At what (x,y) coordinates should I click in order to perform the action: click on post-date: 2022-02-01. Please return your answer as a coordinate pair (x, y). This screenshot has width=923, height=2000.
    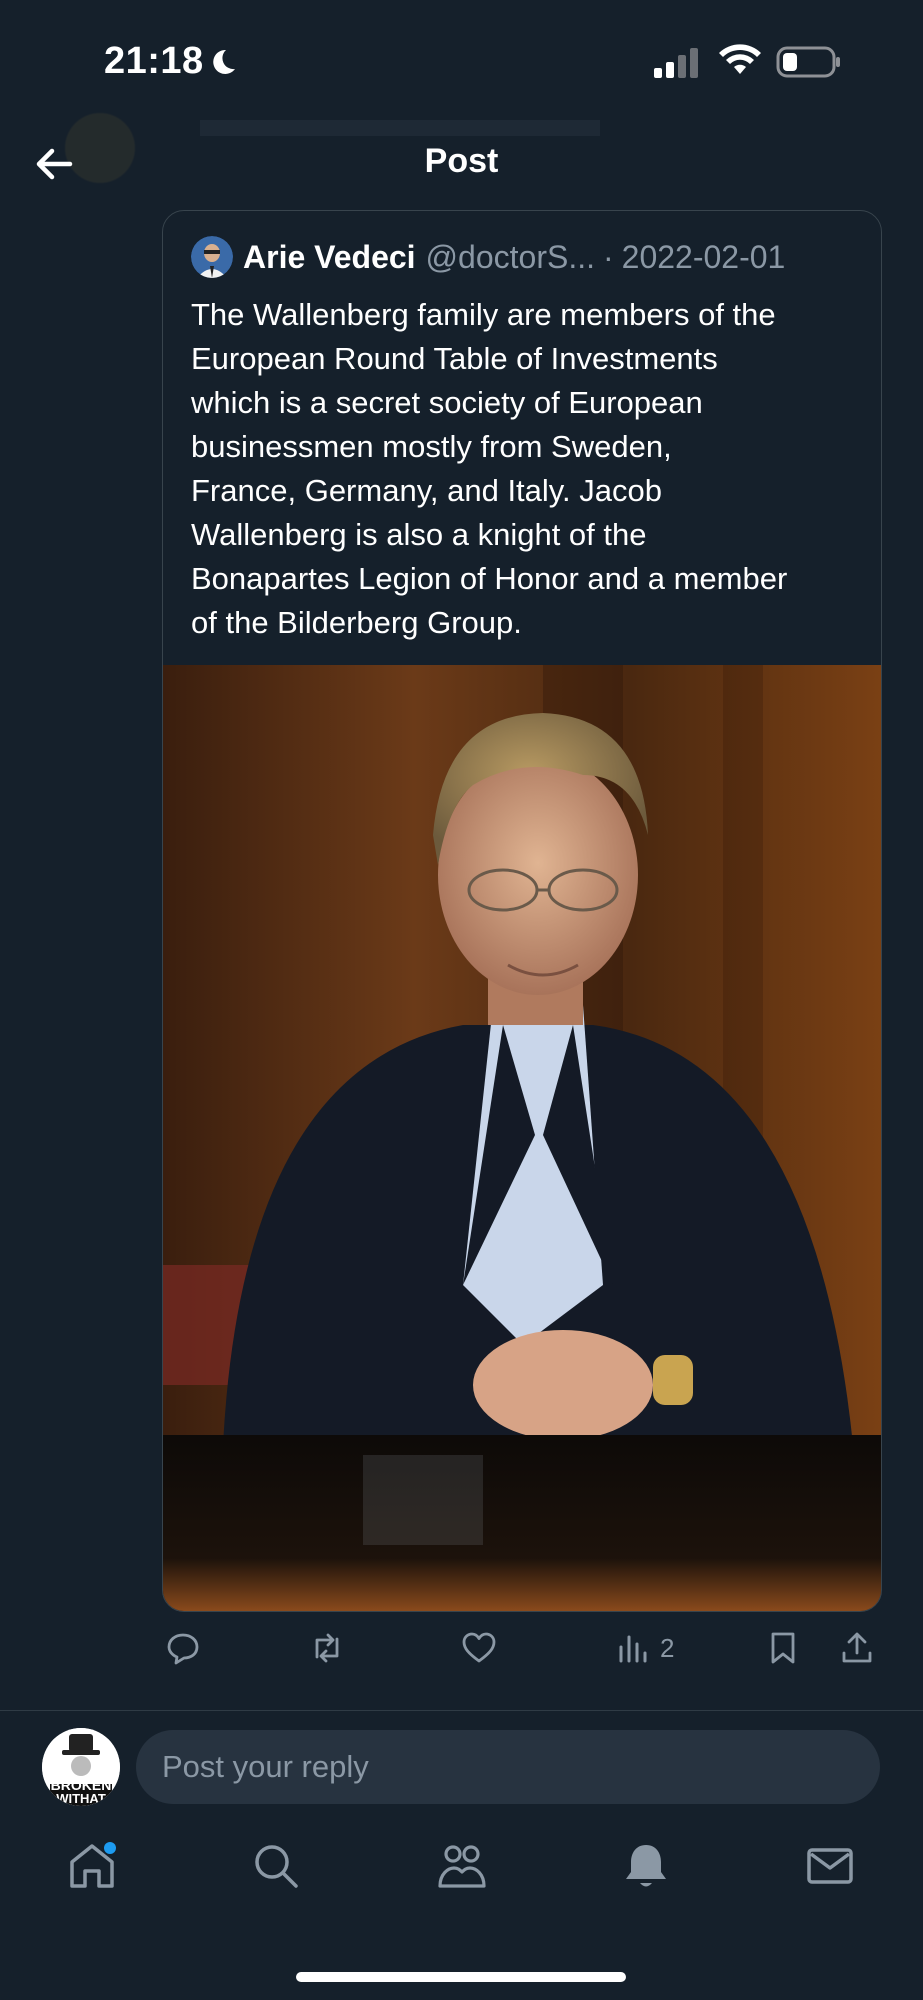
    Looking at the image, I should click on (703, 256).